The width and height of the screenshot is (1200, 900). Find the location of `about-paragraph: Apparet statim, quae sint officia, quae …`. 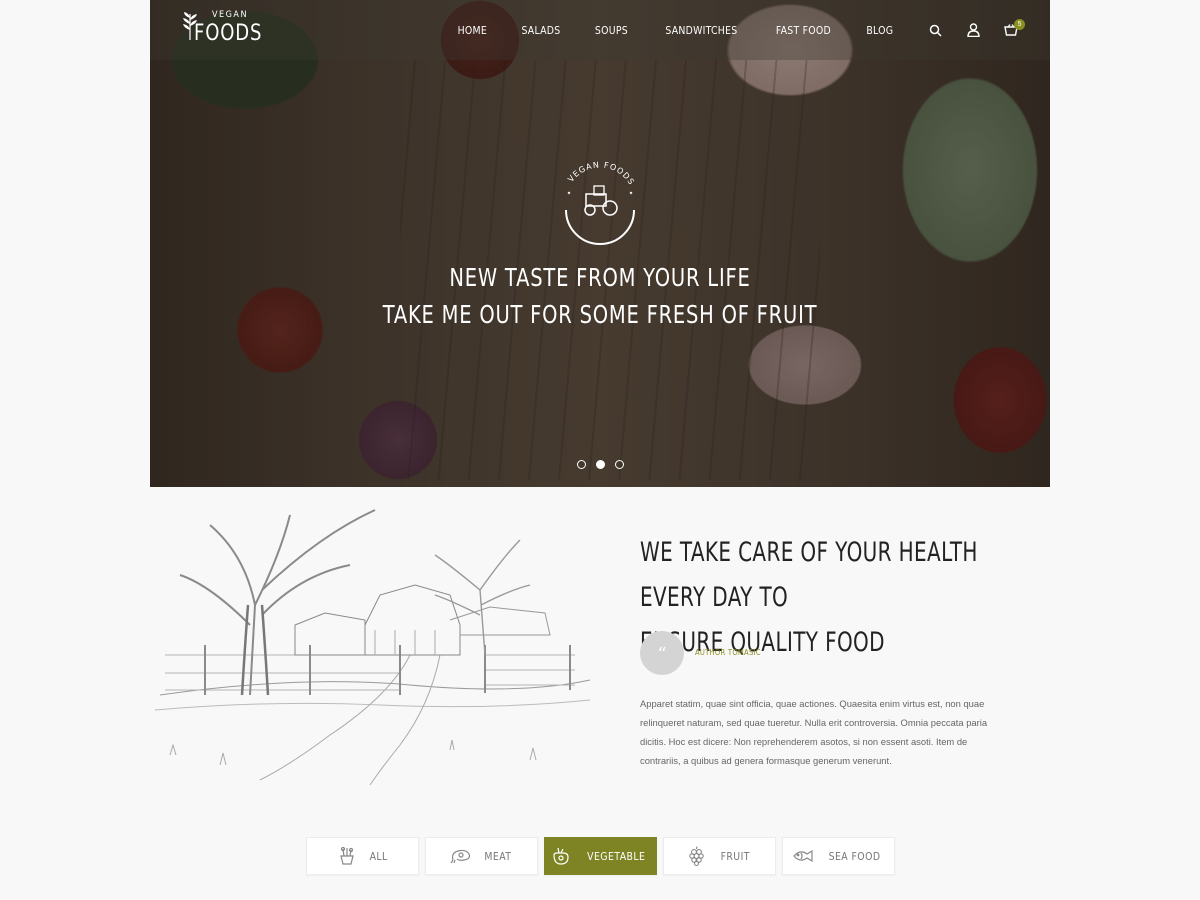

about-paragraph: Apparet statim, quae sint officia, quae … is located at coordinates (814, 732).